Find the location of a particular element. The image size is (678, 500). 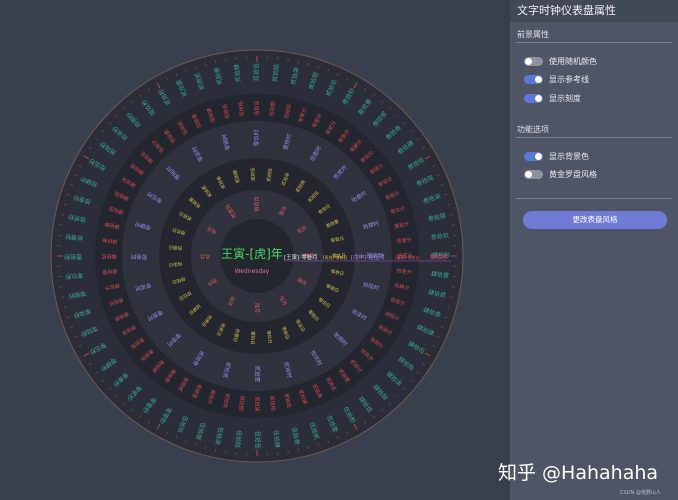

random-color-toggle-row: 使用随机颜色 is located at coordinates (560, 61).